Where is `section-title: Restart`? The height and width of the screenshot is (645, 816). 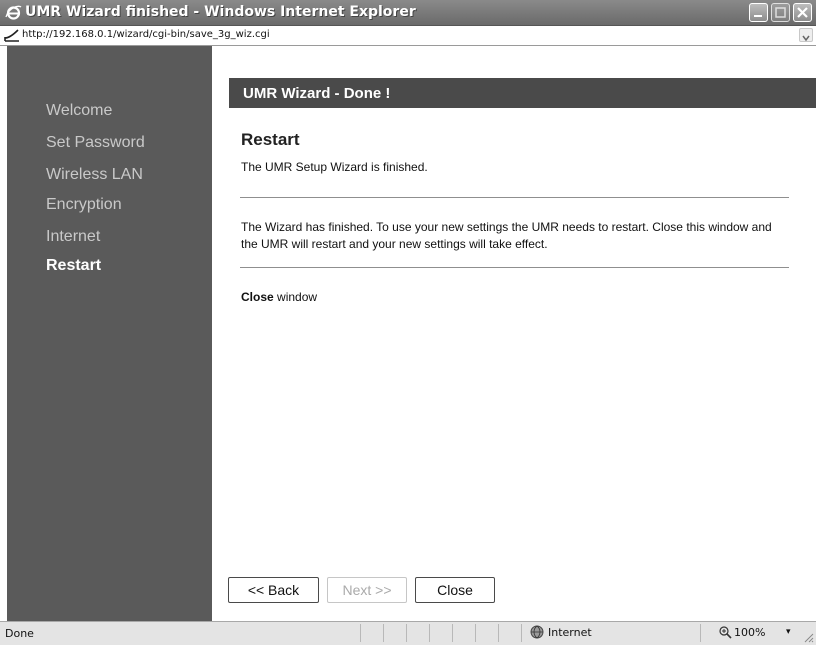
section-title: Restart is located at coordinates (270, 139).